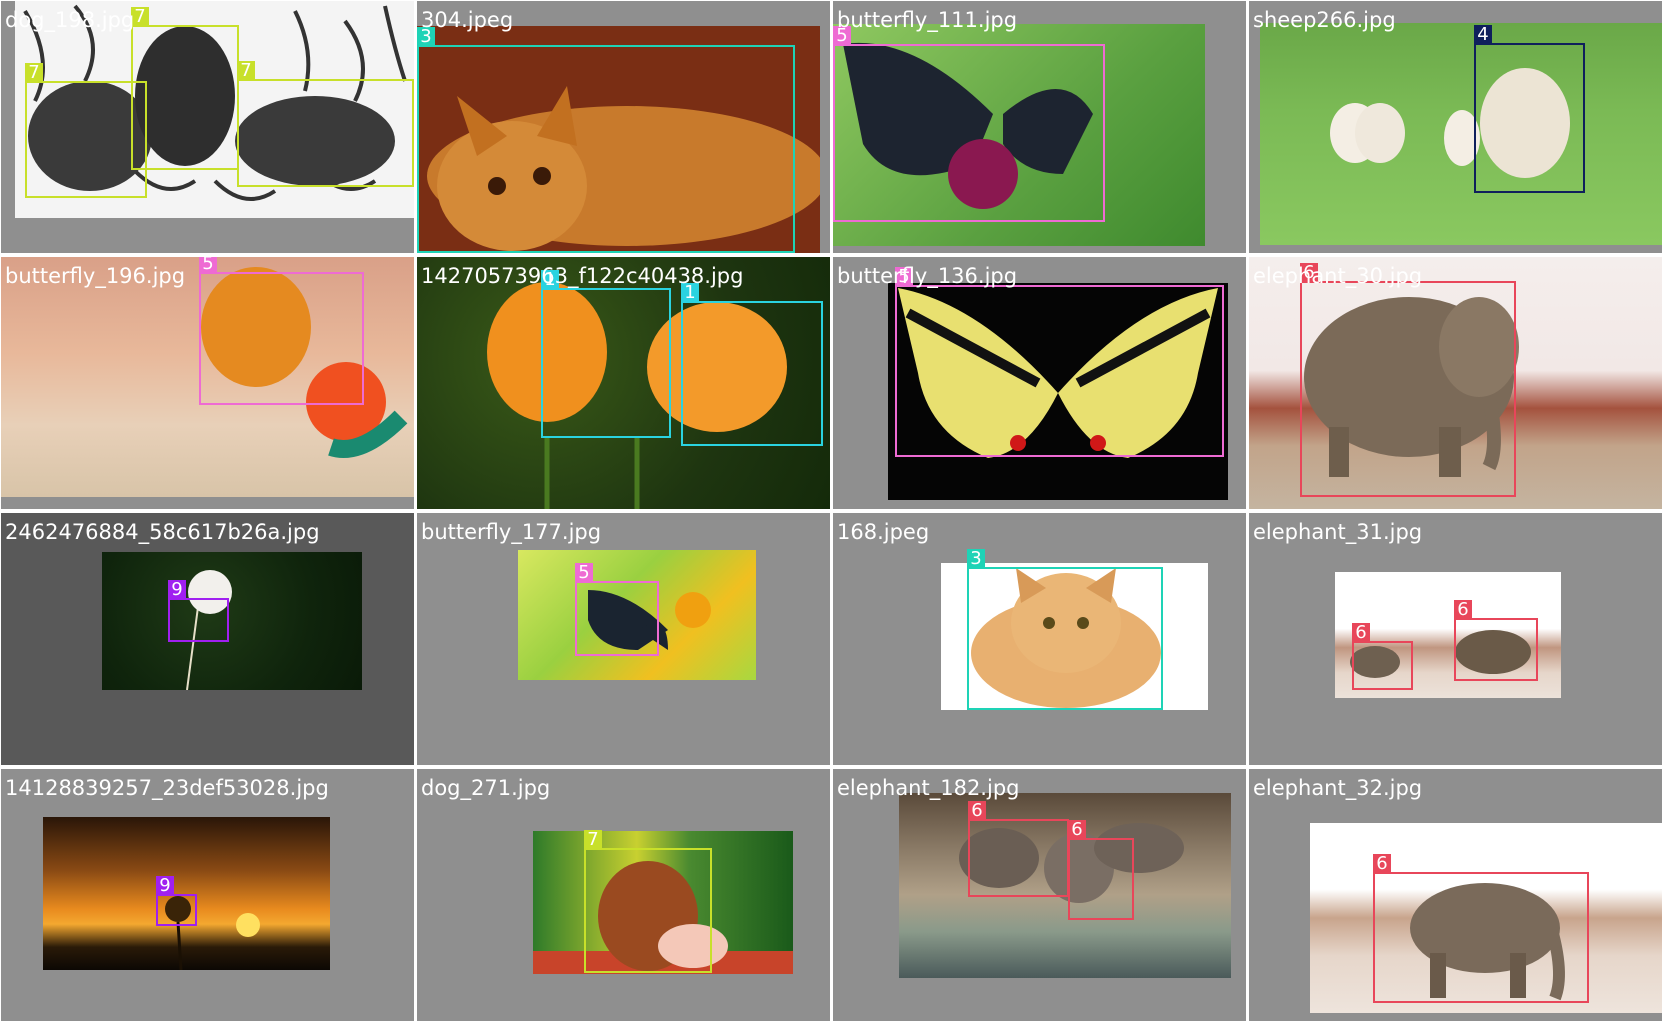 The image size is (1664, 1024). What do you see at coordinates (511, 532) in the screenshot?
I see `image-filename: butterfly_177.jpg` at bounding box center [511, 532].